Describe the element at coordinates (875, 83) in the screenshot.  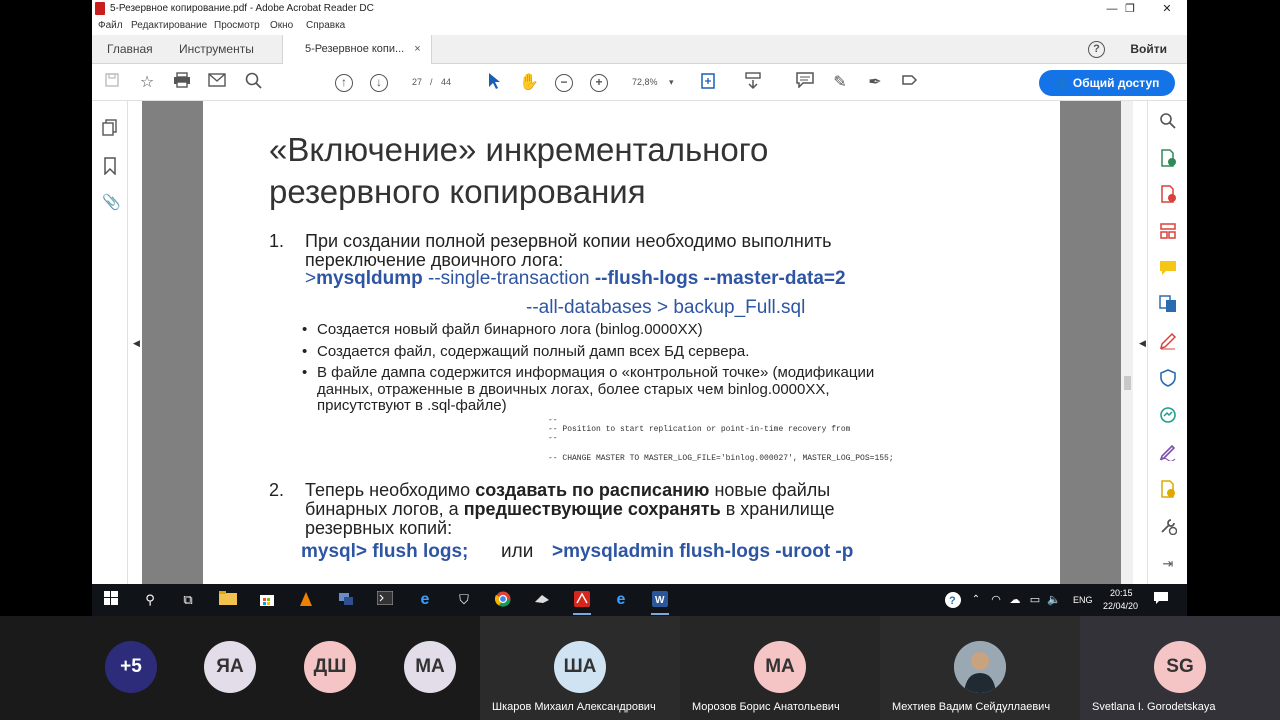
I see `sign-icon: ✒` at that location.